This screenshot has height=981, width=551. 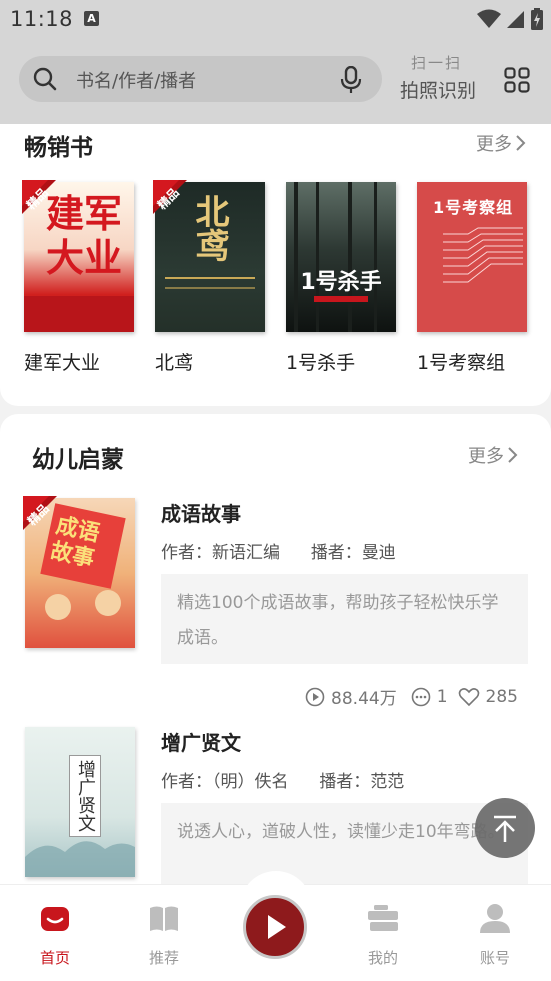 I want to click on user-icon, so click(x=495, y=918).